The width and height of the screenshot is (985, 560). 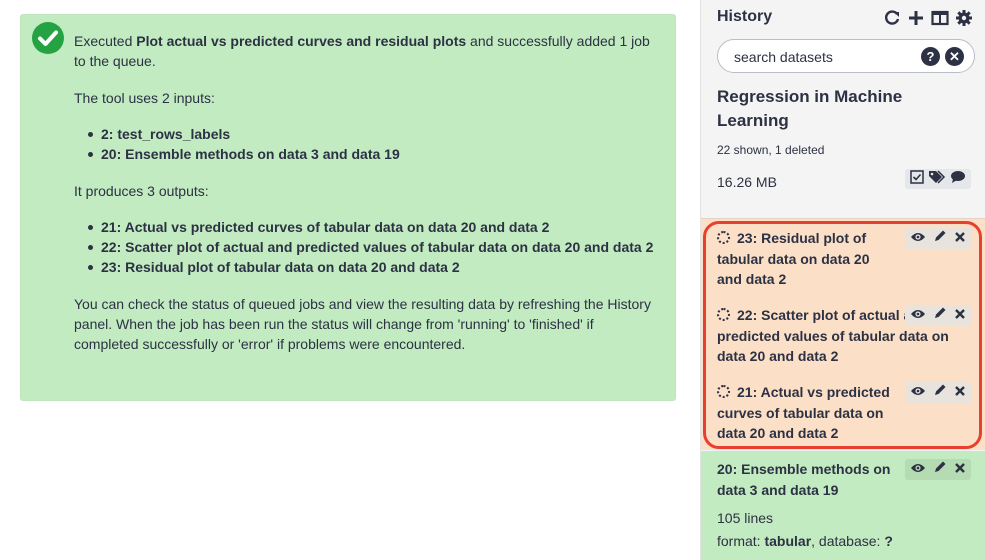 I want to click on history-size: 16.26 MB, so click(x=747, y=182).